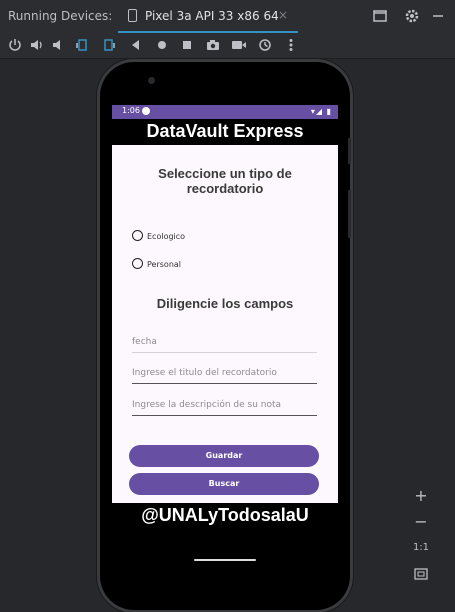  I want to click on watermark-text: @UNALyTodosalaU, so click(225, 515).